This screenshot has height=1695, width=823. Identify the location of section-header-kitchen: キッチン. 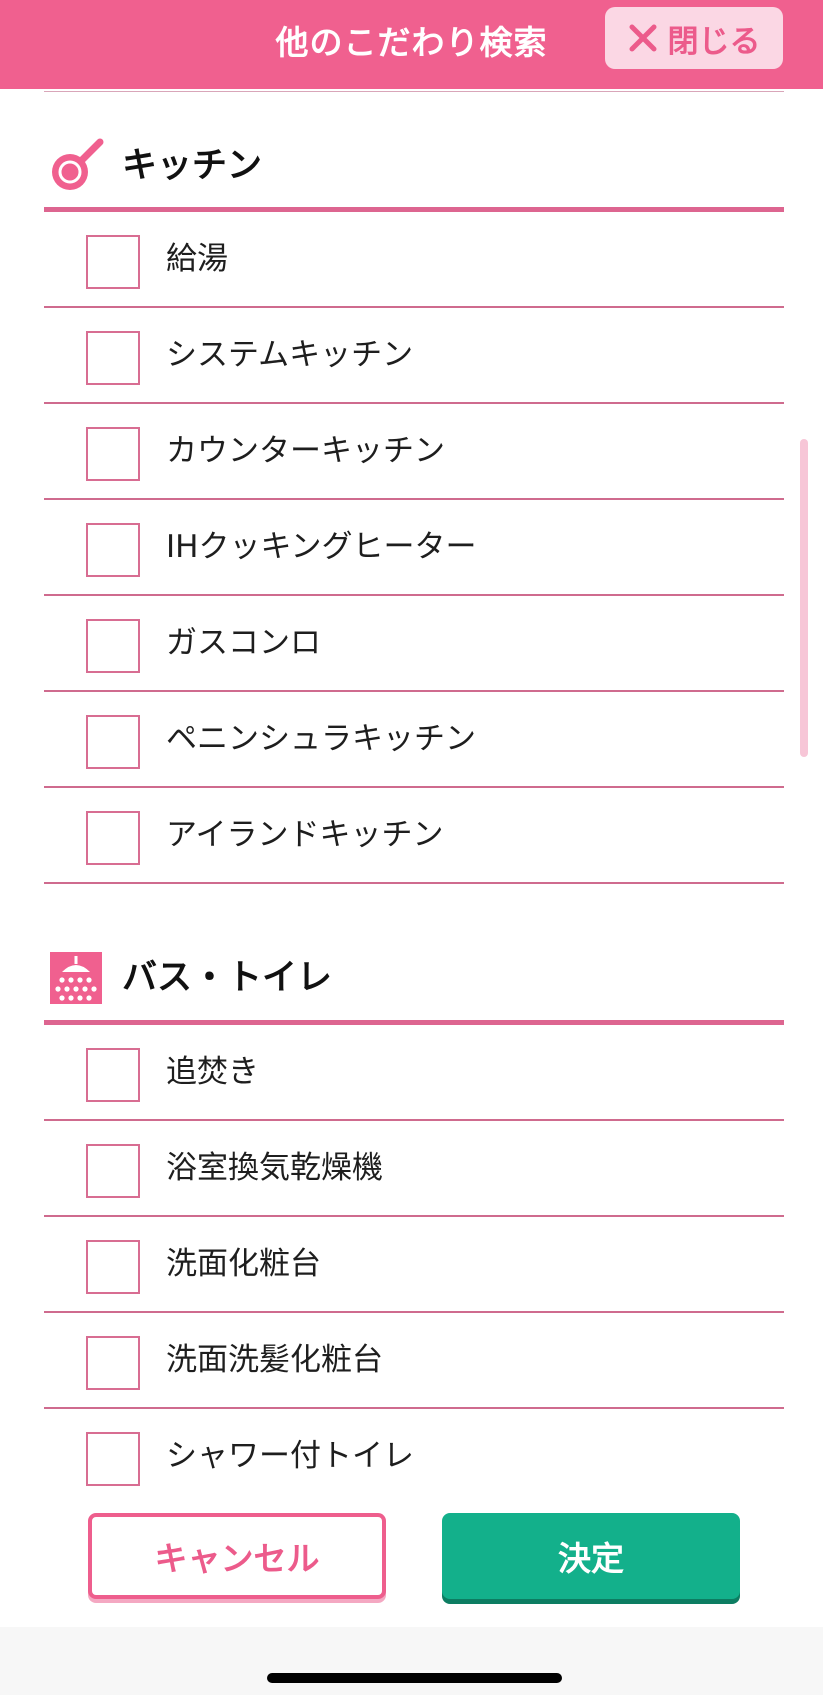
(414, 166).